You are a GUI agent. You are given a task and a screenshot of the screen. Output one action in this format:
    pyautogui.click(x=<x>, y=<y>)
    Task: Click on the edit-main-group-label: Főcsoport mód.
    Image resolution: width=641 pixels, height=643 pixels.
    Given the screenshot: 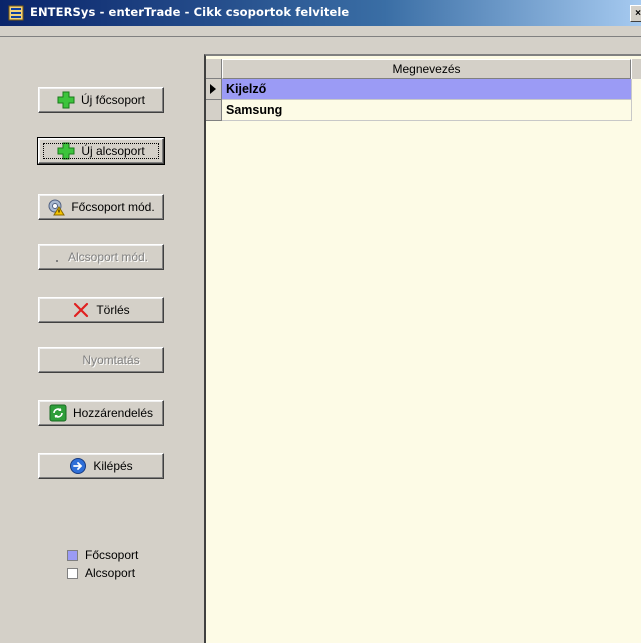 What is the action you would take?
    pyautogui.click(x=113, y=207)
    